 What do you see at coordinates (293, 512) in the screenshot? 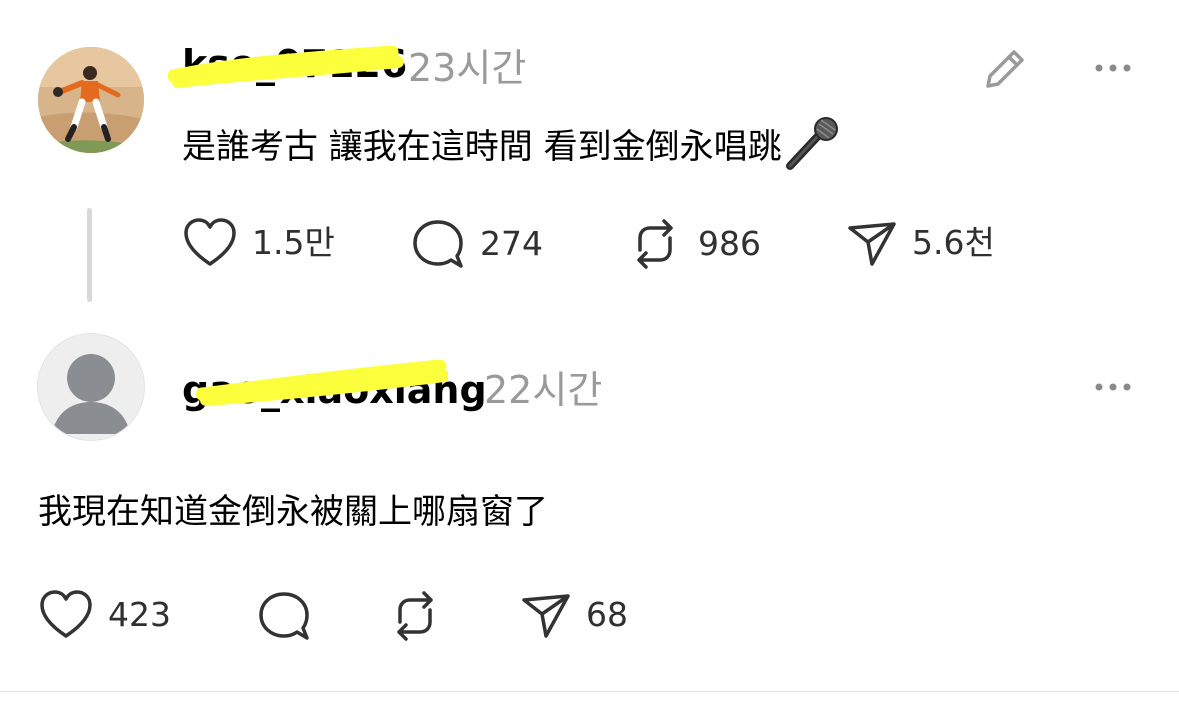
I see `post2-text: 我現在知道金倒永被關上哪扇窗了` at bounding box center [293, 512].